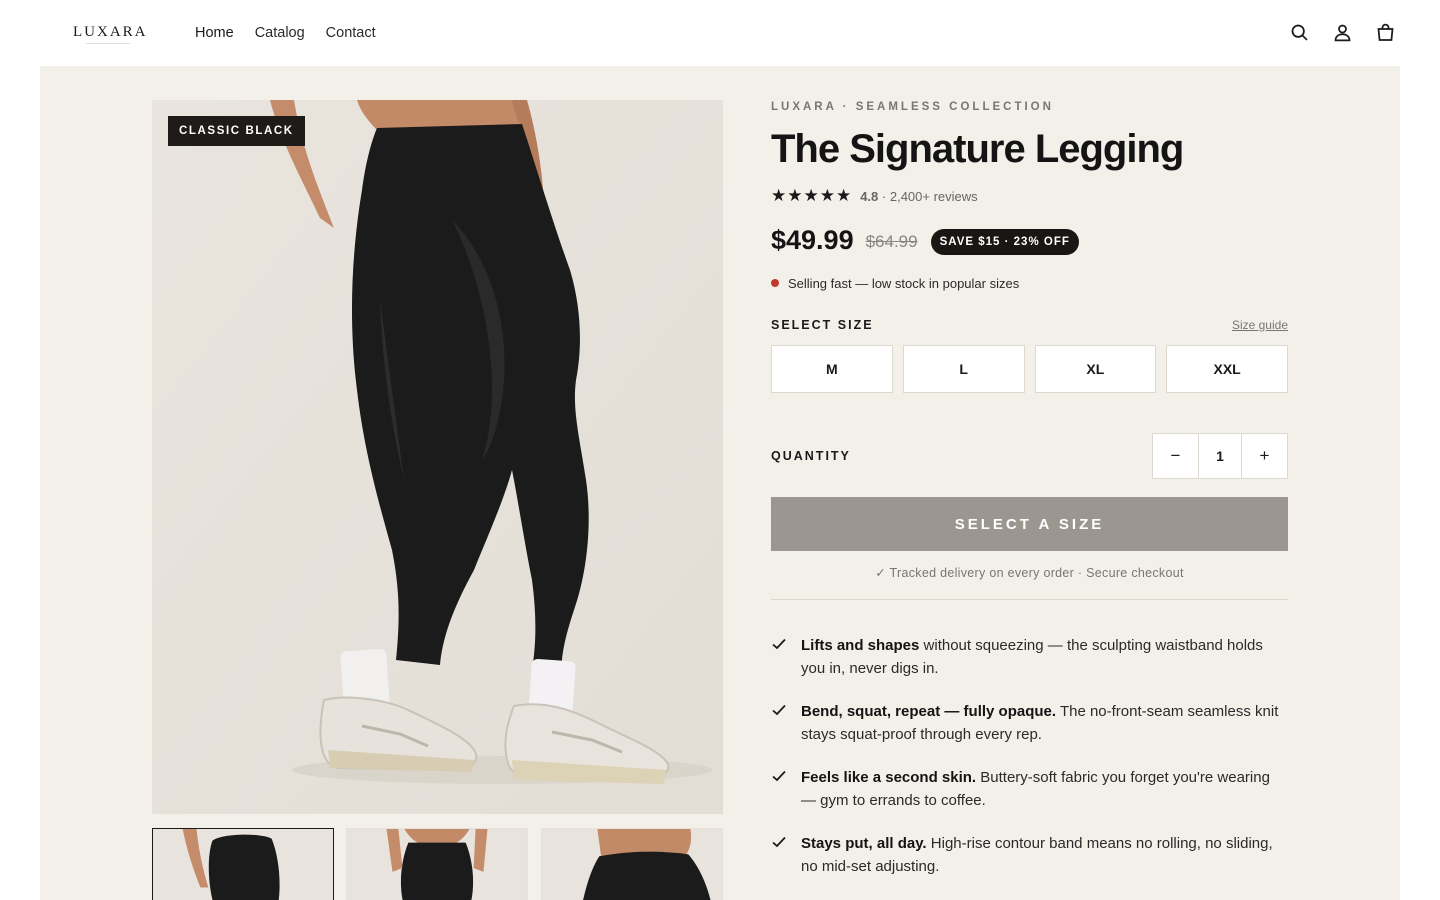  Describe the element at coordinates (280, 33) in the screenshot. I see `nav-catalog: Catalog` at that location.